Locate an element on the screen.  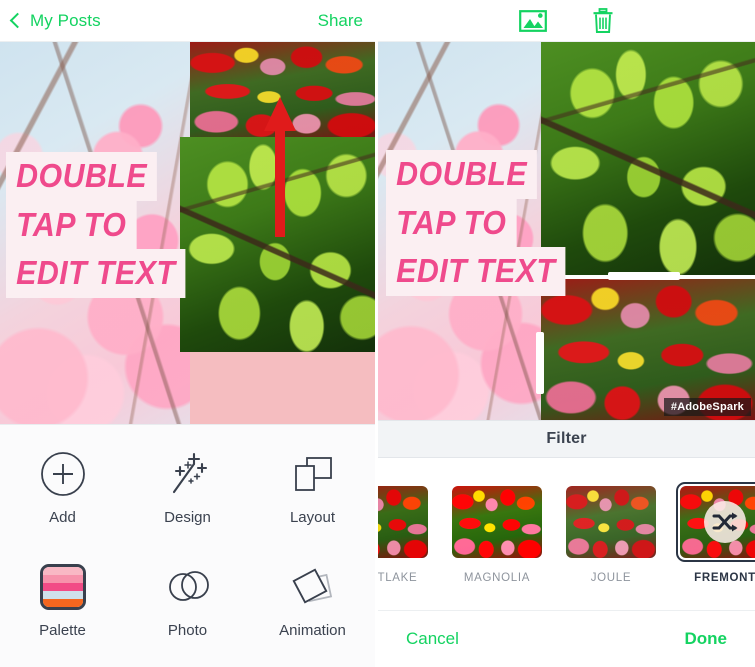
tulips-photo-selected: #AdobeSpark is located at coordinates (648, 349).